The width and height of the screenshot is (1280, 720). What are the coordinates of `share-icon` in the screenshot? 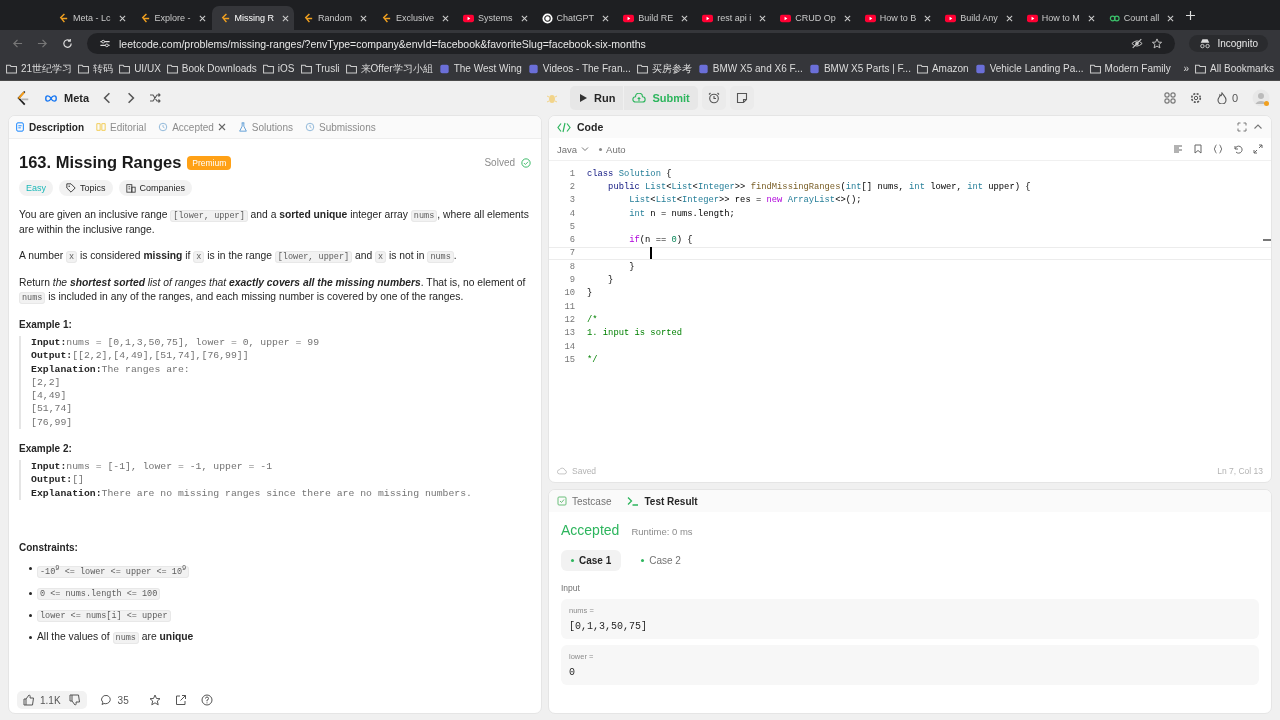 It's located at (180, 700).